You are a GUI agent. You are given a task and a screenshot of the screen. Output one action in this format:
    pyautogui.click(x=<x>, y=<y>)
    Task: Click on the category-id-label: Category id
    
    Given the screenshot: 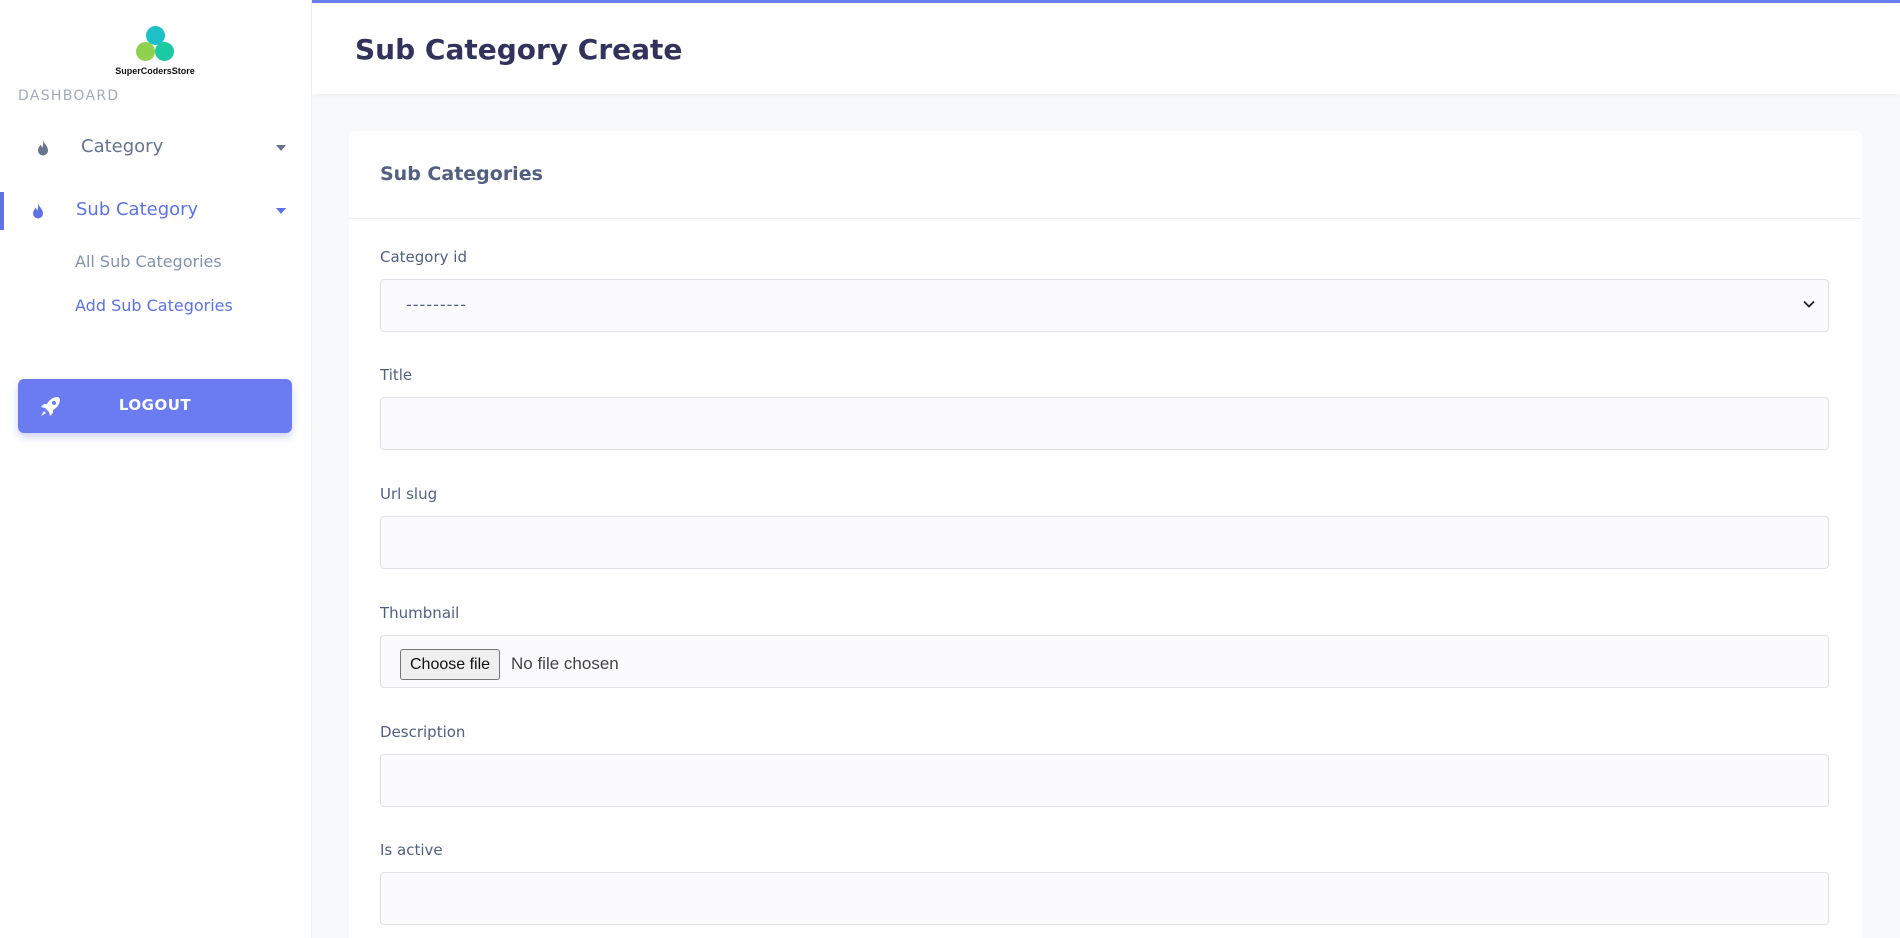 What is the action you would take?
    pyautogui.click(x=423, y=257)
    